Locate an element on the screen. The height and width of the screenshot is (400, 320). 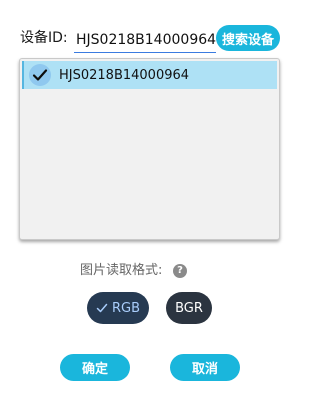
help-icon: ? is located at coordinates (180, 271).